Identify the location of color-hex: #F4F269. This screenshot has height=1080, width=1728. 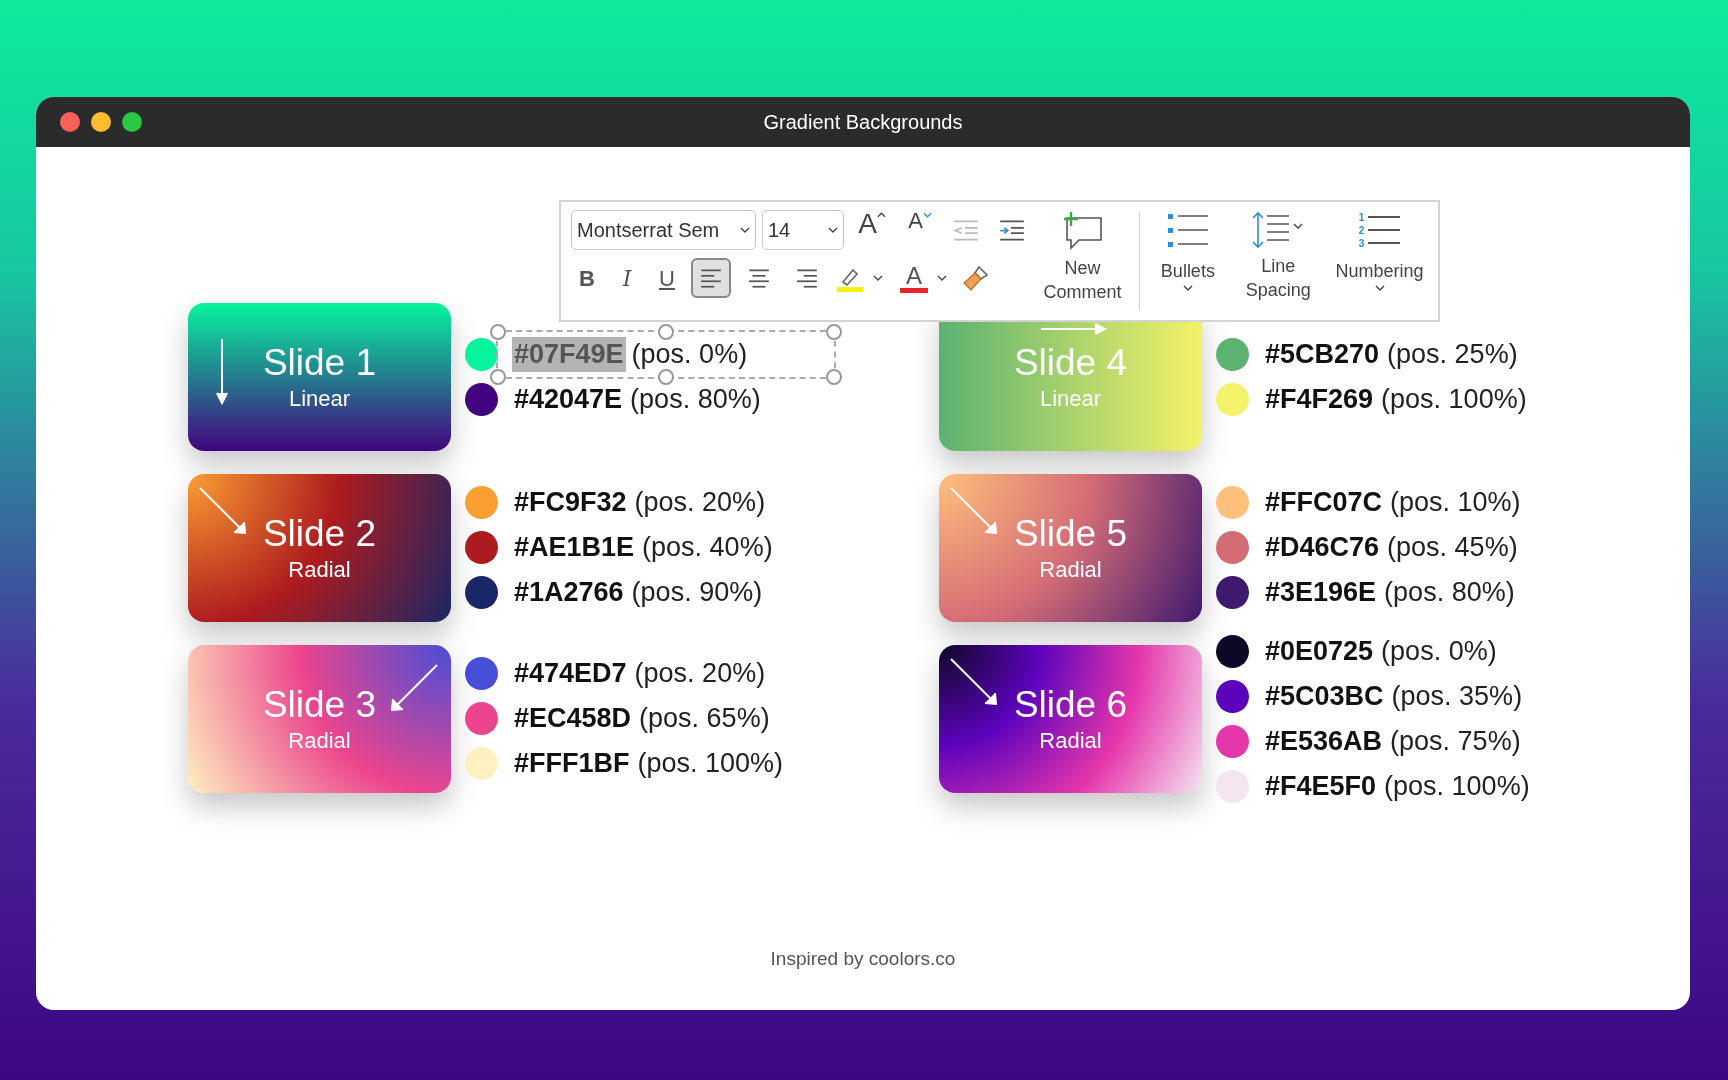
(1319, 399).